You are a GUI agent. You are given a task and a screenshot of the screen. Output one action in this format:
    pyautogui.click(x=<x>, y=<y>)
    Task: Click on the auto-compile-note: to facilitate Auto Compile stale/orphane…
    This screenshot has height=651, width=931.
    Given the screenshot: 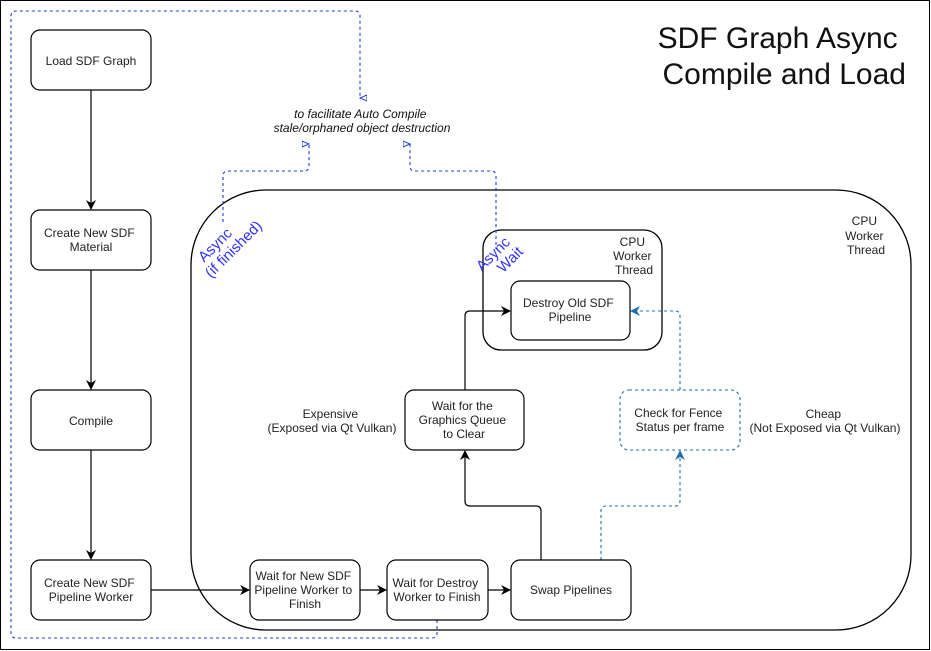 What is the action you would take?
    pyautogui.click(x=362, y=121)
    